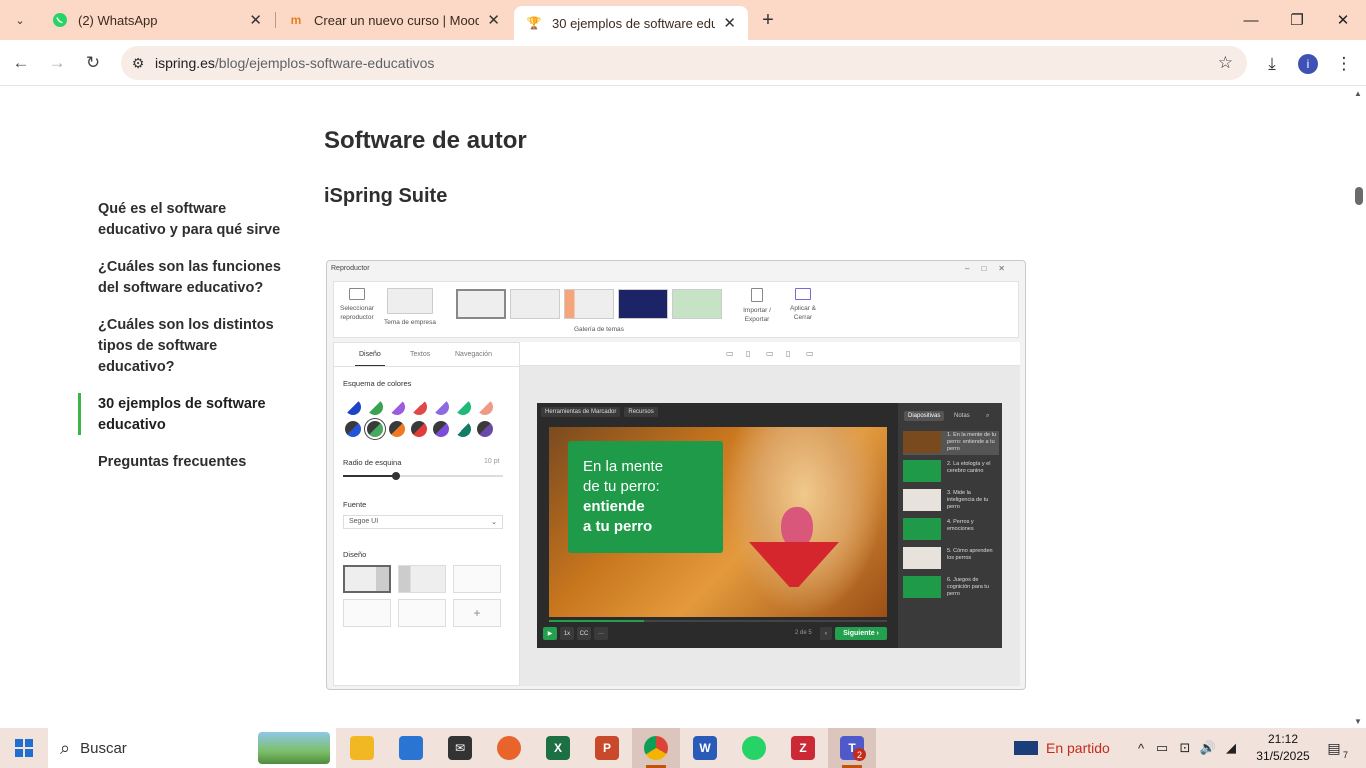 This screenshot has width=1366, height=768. Describe the element at coordinates (748, 353) in the screenshot. I see `tablet-icon: ▯` at that location.